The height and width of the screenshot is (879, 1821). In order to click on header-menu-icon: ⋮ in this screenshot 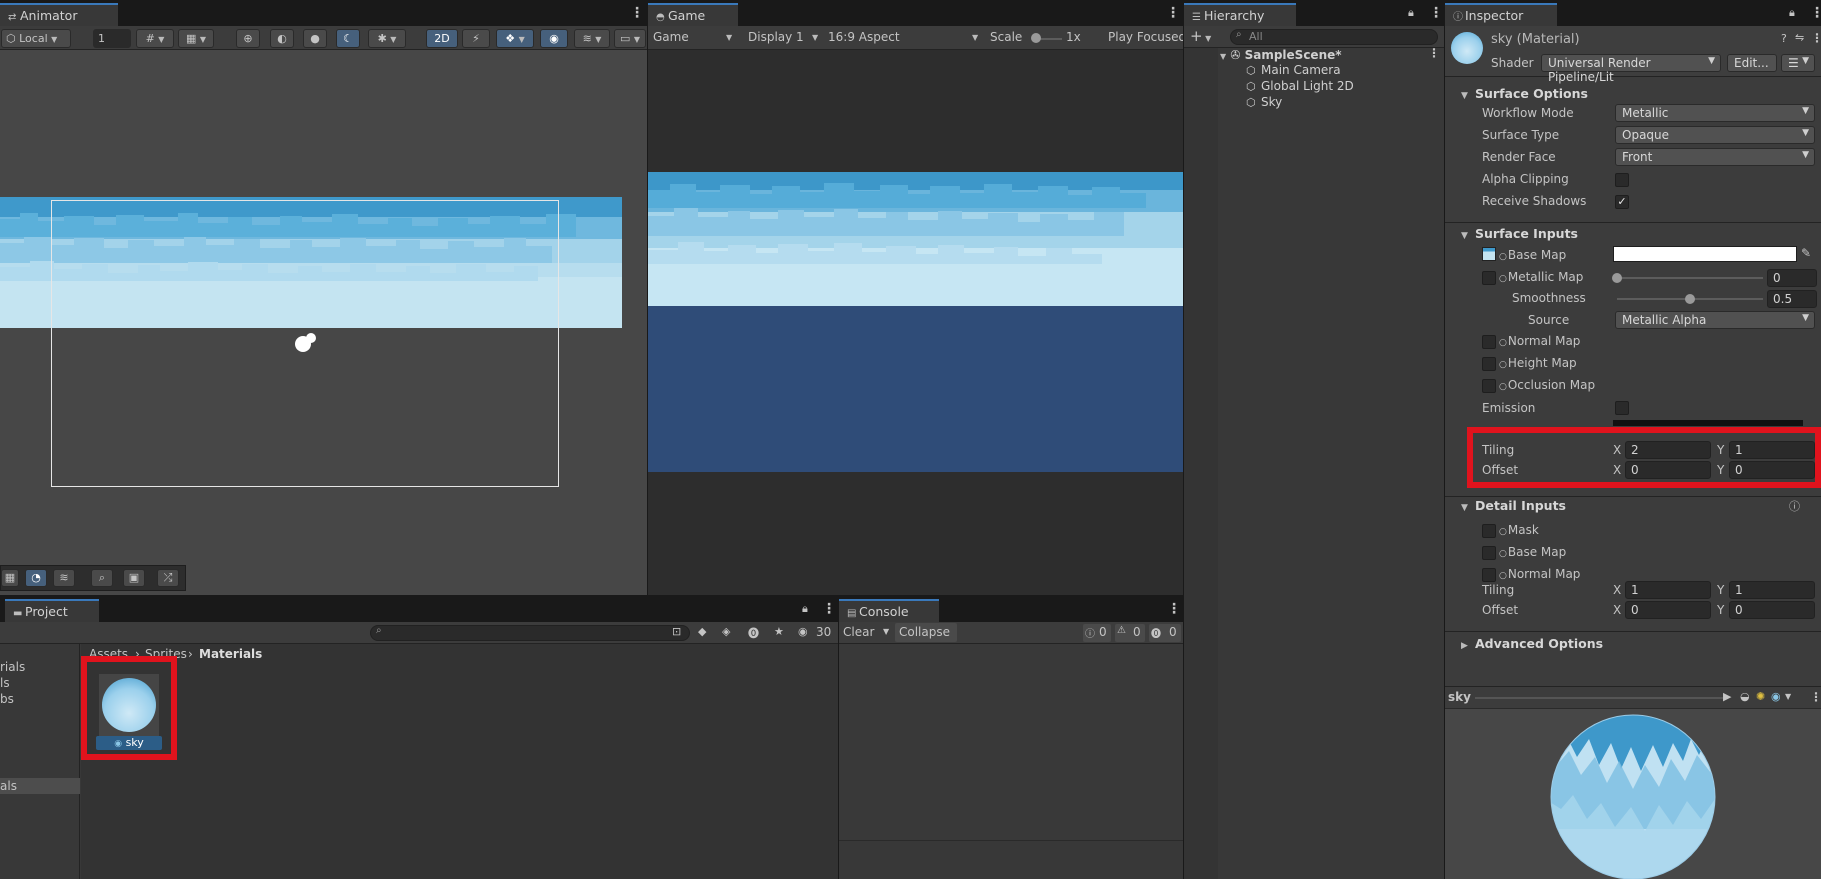, I will do `click(1816, 38)`.